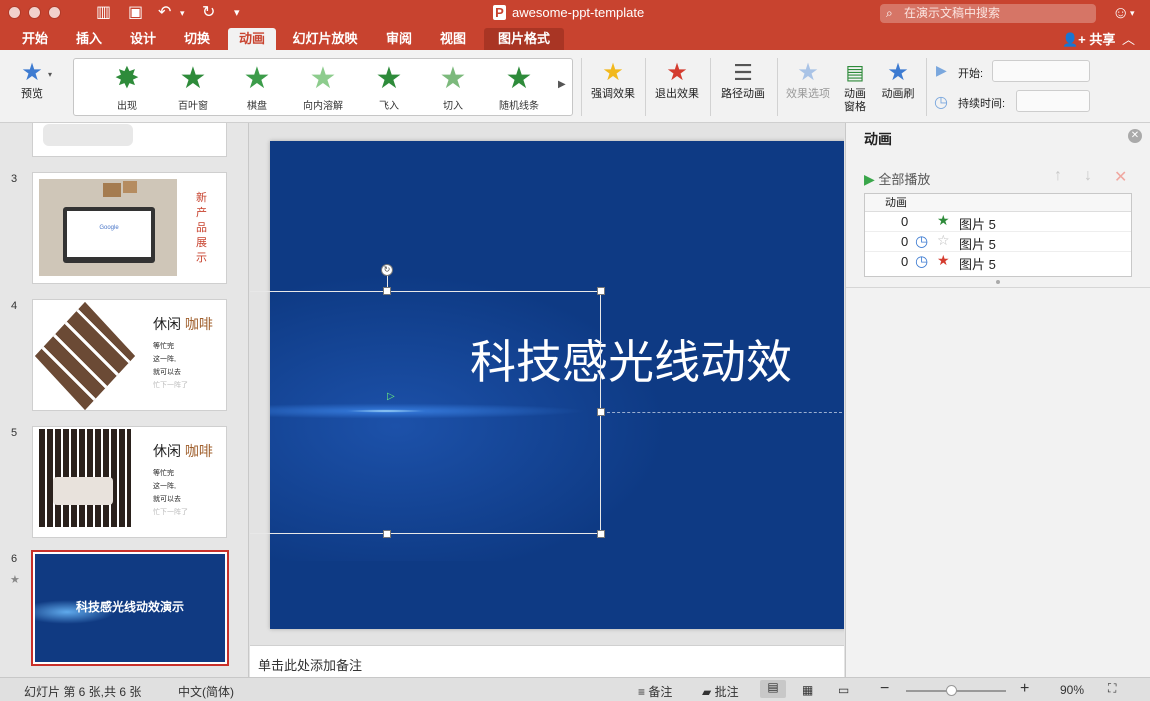 Image resolution: width=1150 pixels, height=701 pixels. I want to click on motion-paths-button: ☰ 路径动画, so click(743, 79).